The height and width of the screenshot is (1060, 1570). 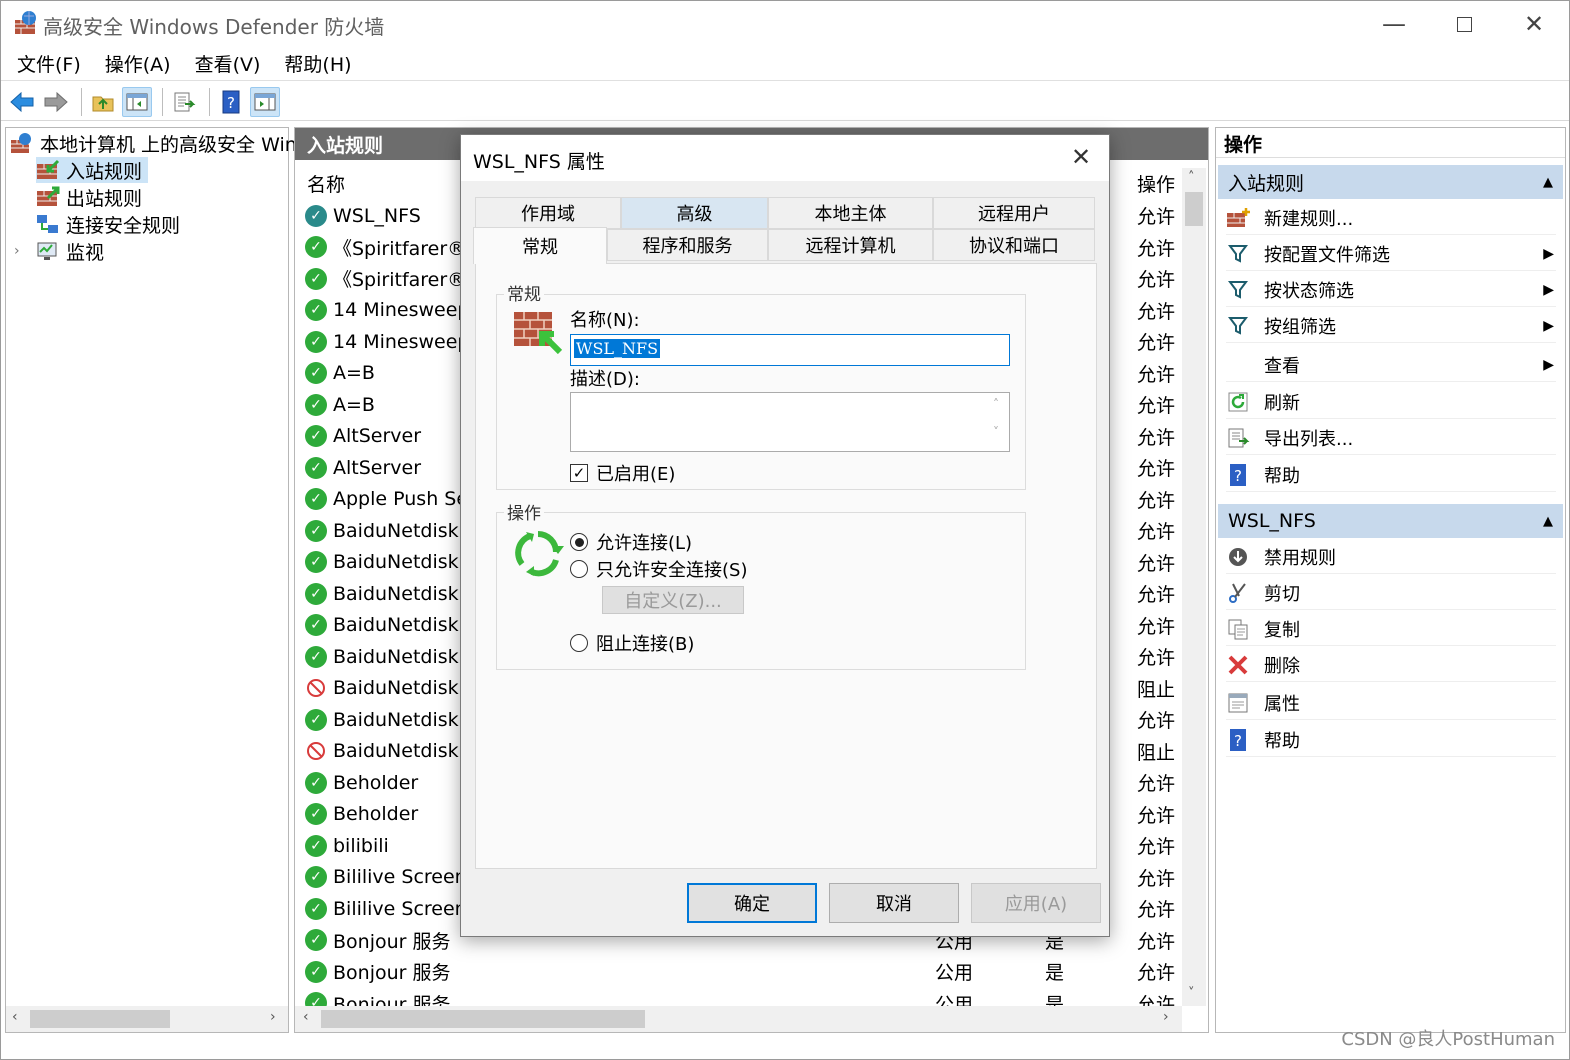 I want to click on allow-connection-label: 允许连接(L), so click(x=644, y=543).